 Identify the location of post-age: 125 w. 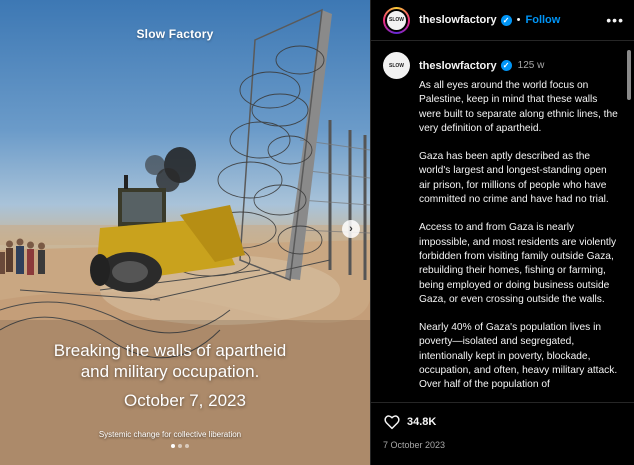
(531, 65).